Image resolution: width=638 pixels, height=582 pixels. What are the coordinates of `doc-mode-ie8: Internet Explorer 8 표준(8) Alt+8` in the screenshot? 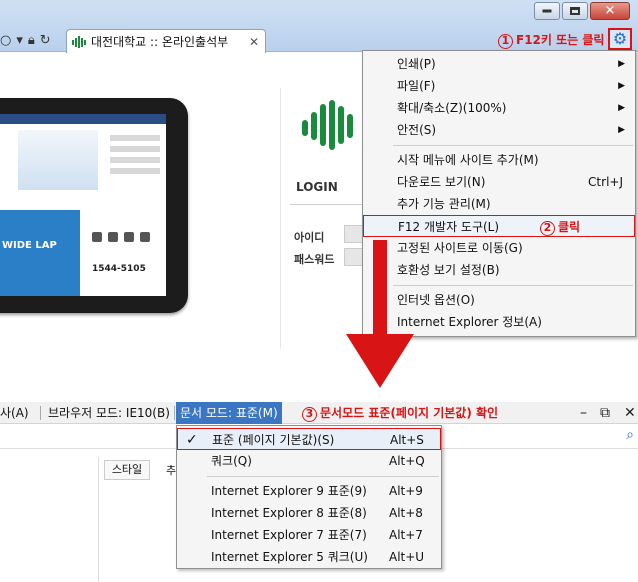 It's located at (309, 513).